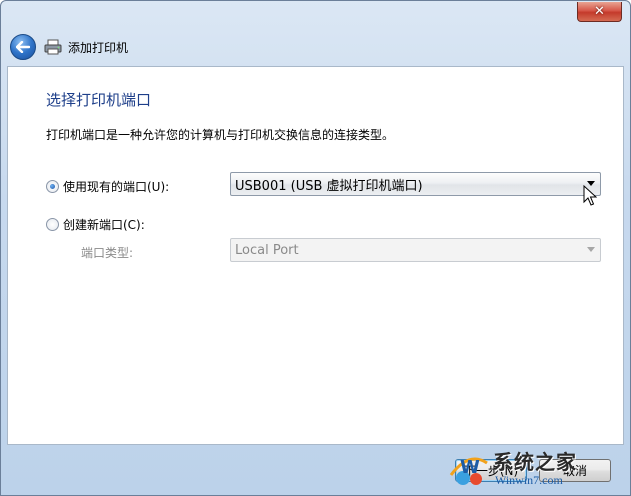 The width and height of the screenshot is (631, 496). I want to click on winwin7-logo-icon: W, so click(468, 471).